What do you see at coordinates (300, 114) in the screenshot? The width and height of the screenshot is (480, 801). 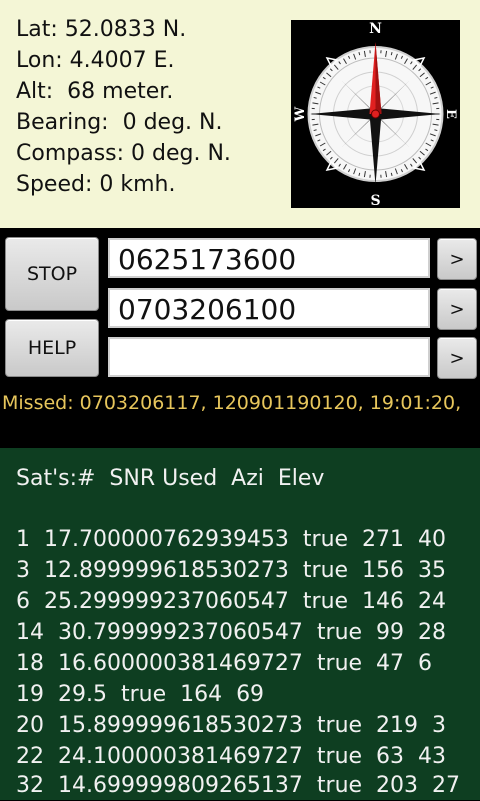 I see `compass-w-label: W` at bounding box center [300, 114].